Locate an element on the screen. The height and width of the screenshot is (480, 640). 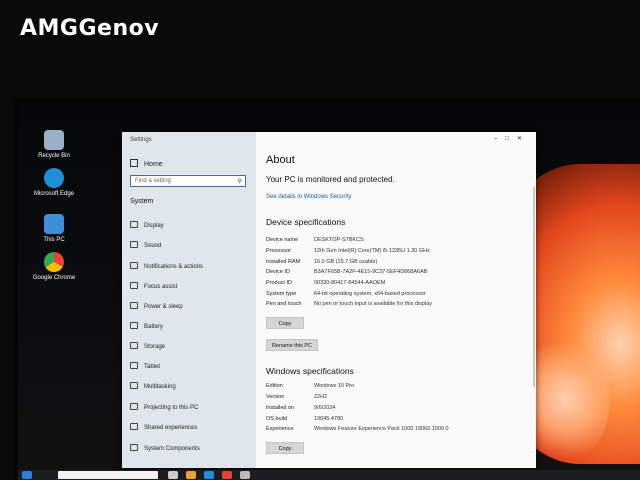
taskbar-search-input is located at coordinates (108, 475).